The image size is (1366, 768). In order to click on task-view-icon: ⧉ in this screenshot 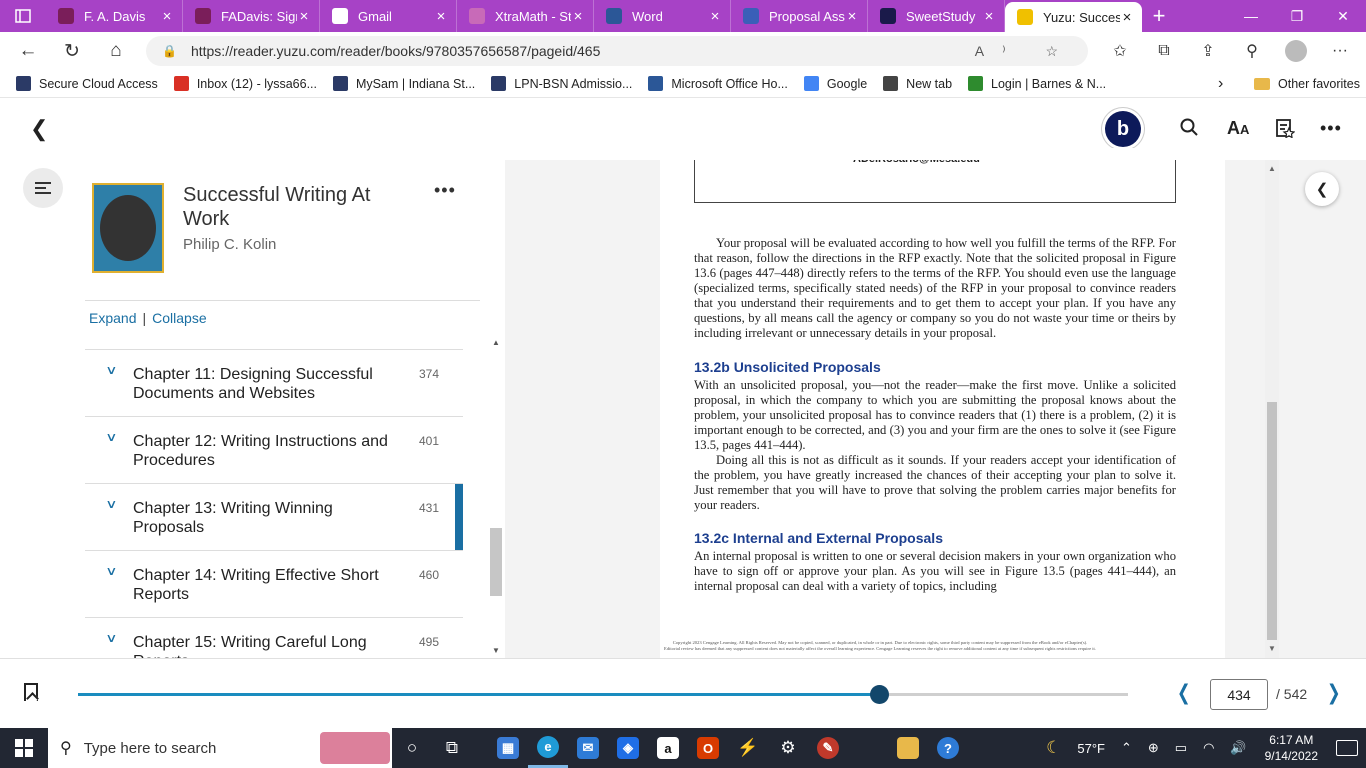, I will do `click(452, 748)`.